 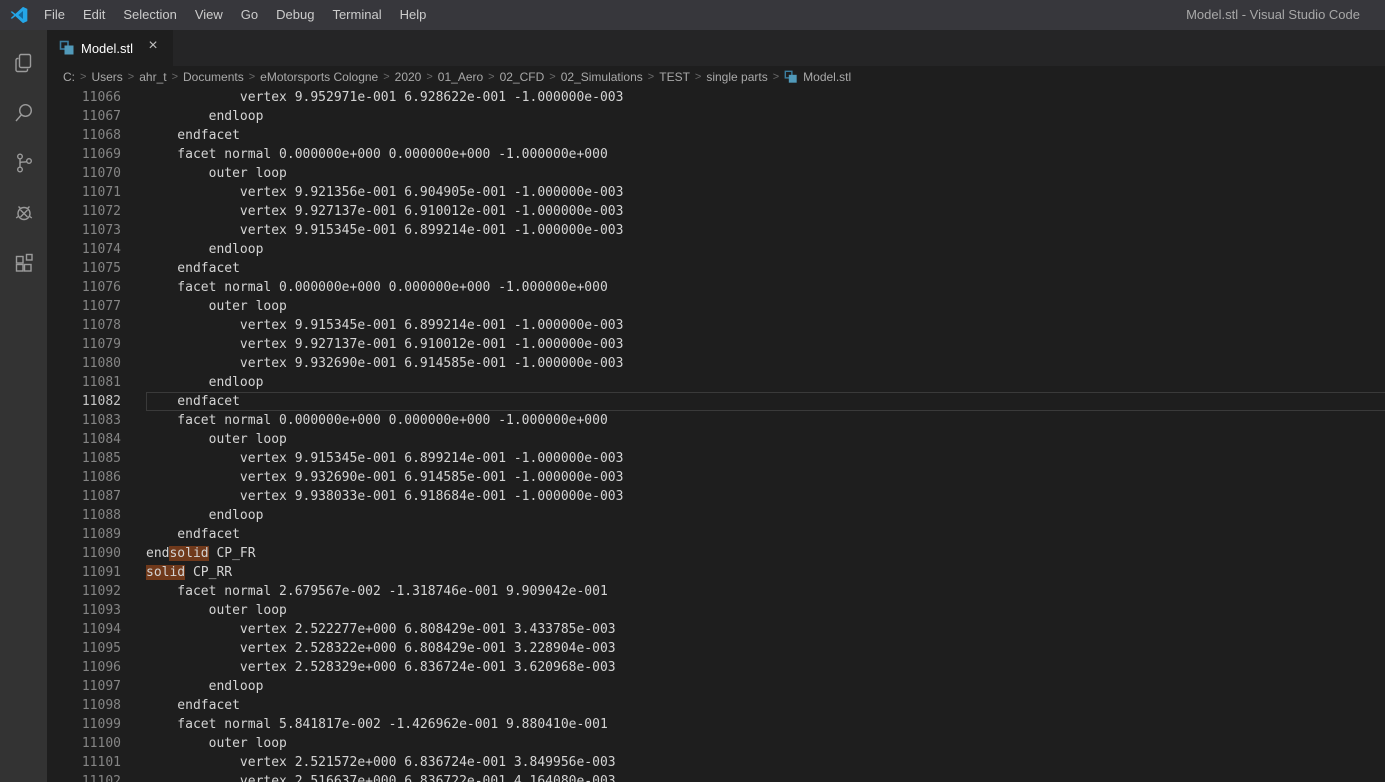 What do you see at coordinates (209, 15) in the screenshot?
I see `menu-item-view: View` at bounding box center [209, 15].